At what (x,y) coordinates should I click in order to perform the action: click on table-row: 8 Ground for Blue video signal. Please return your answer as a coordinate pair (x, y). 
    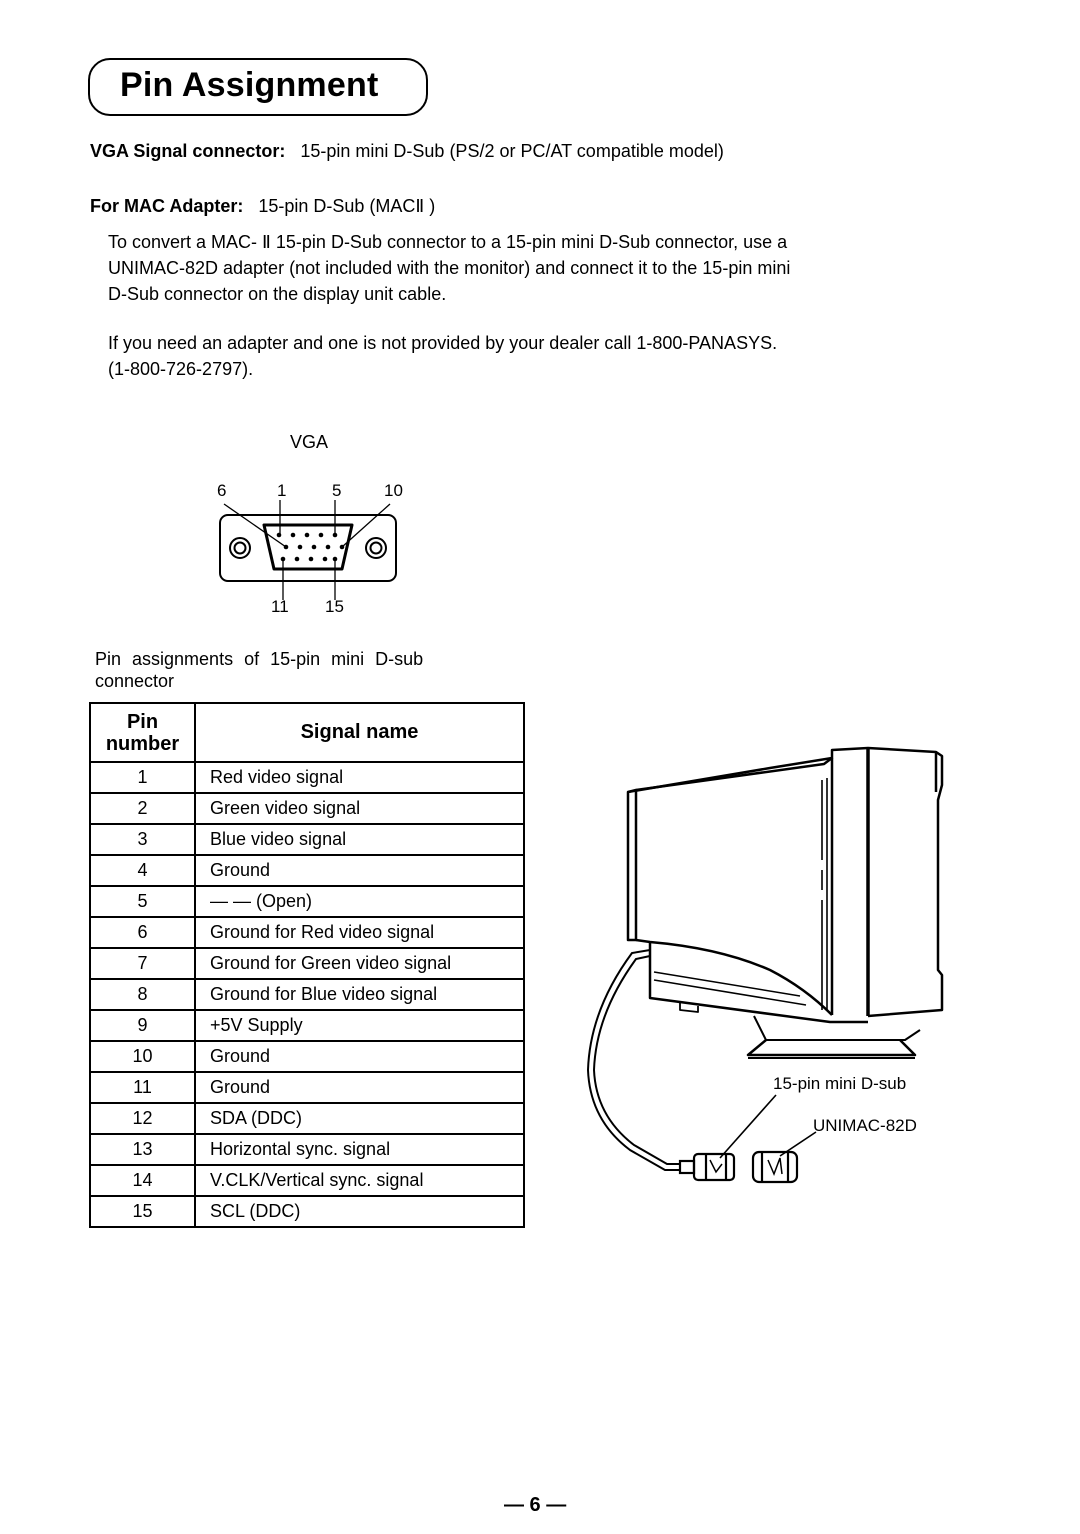
    Looking at the image, I should click on (307, 994).